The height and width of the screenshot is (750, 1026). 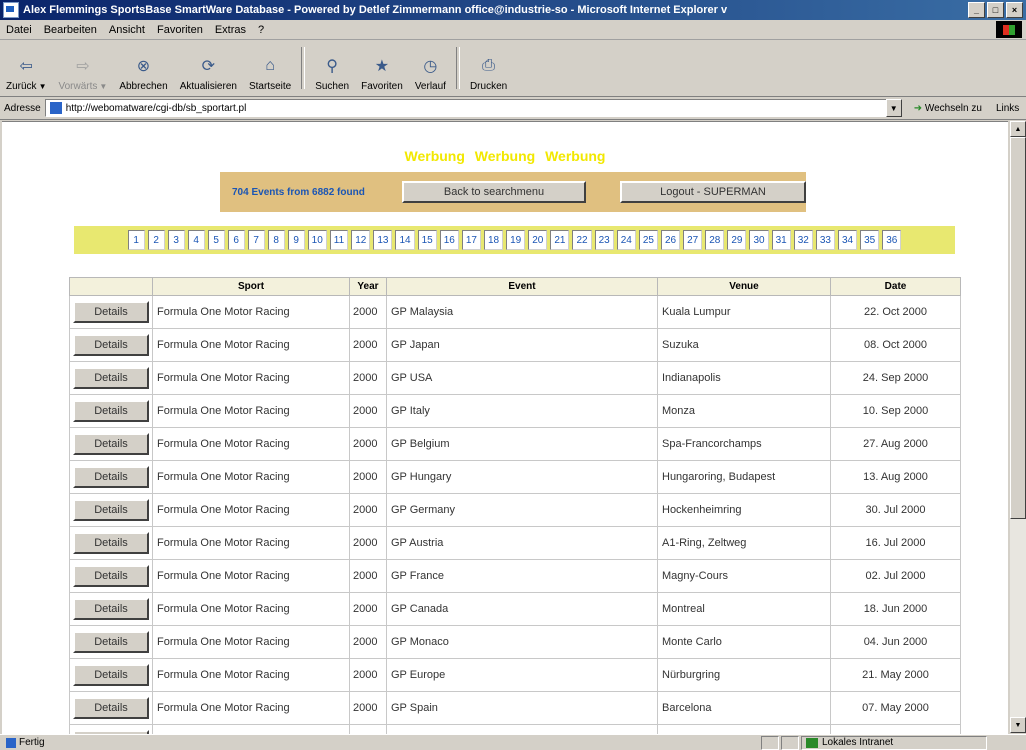 What do you see at coordinates (893, 108) in the screenshot?
I see `address-dropdown-button: ▼` at bounding box center [893, 108].